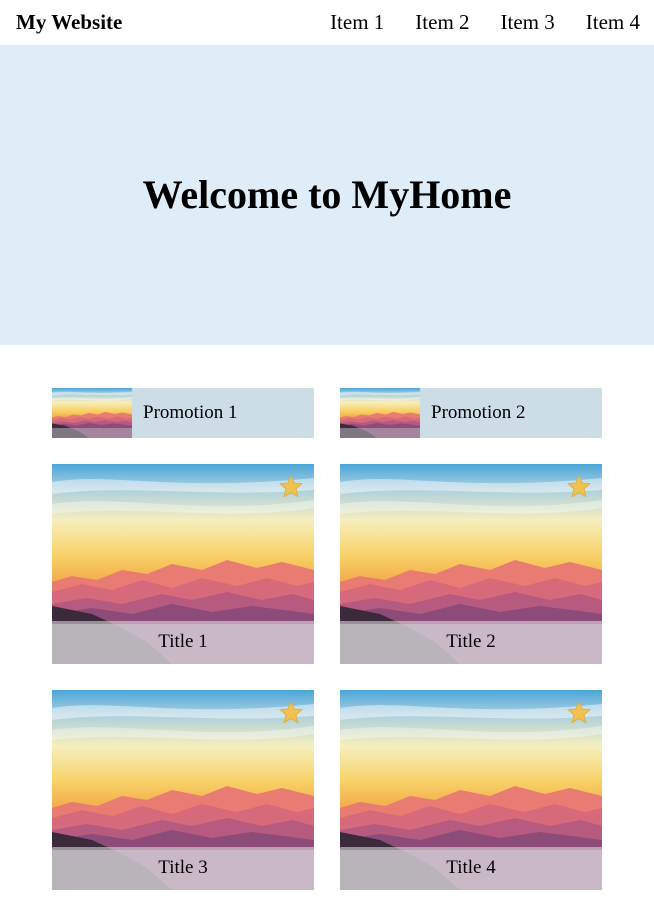 The image size is (654, 902). I want to click on card-title: Title 4, so click(471, 867).